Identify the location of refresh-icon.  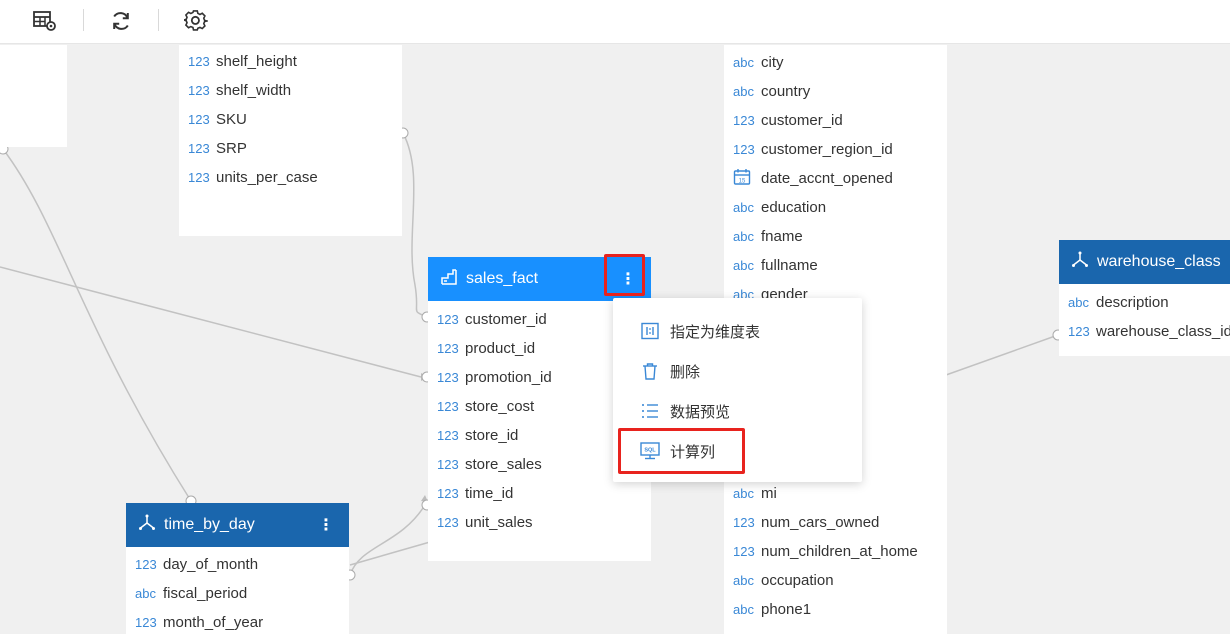
(121, 21).